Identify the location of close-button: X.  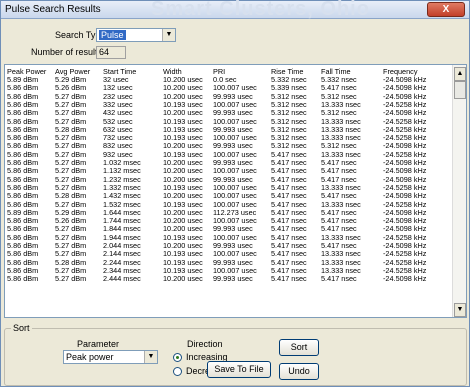
(446, 9).